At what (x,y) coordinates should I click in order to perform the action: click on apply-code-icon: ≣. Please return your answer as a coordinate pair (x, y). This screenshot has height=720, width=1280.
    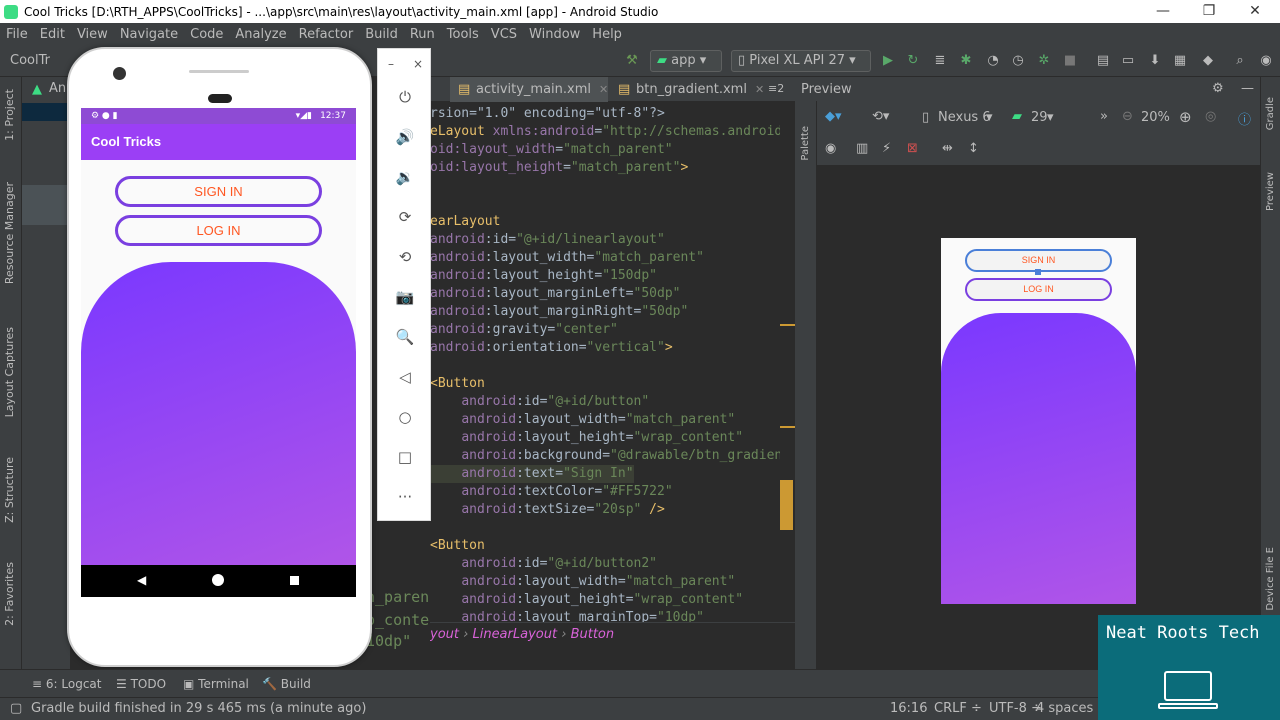
    Looking at the image, I should click on (940, 61).